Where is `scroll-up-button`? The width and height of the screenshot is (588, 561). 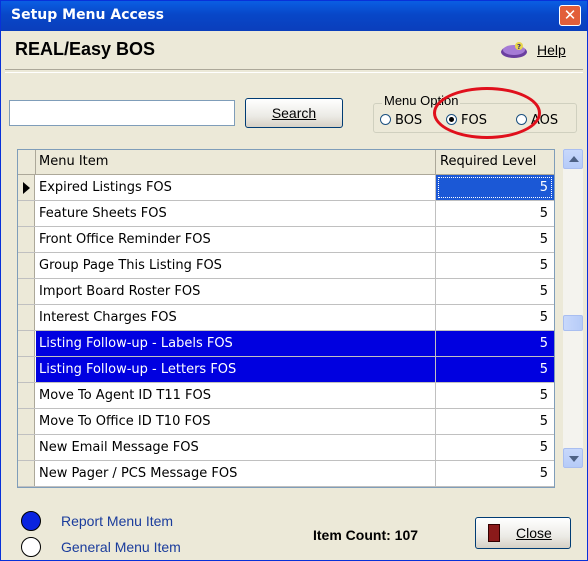
scroll-up-button is located at coordinates (573, 159).